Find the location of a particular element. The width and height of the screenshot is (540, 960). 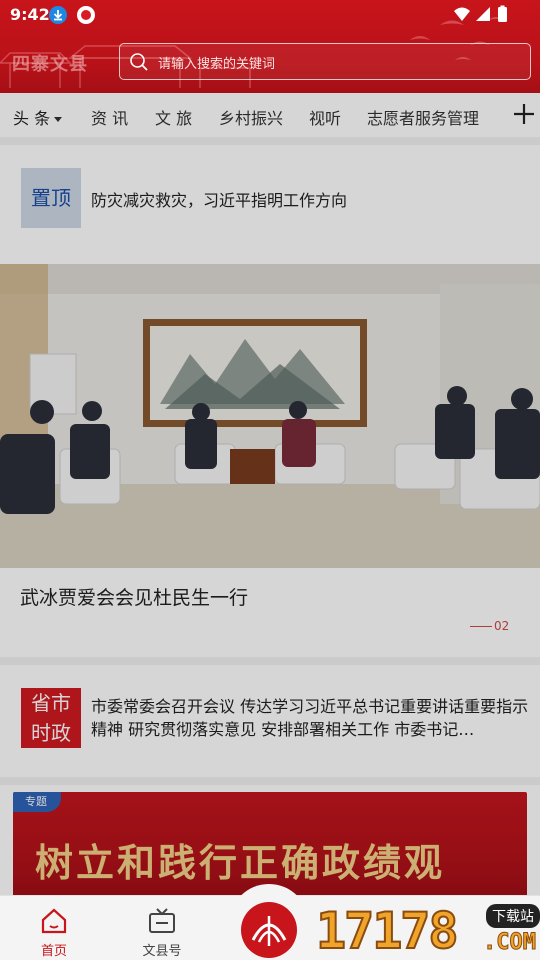

watermark-tag: 下载站 is located at coordinates (513, 916).